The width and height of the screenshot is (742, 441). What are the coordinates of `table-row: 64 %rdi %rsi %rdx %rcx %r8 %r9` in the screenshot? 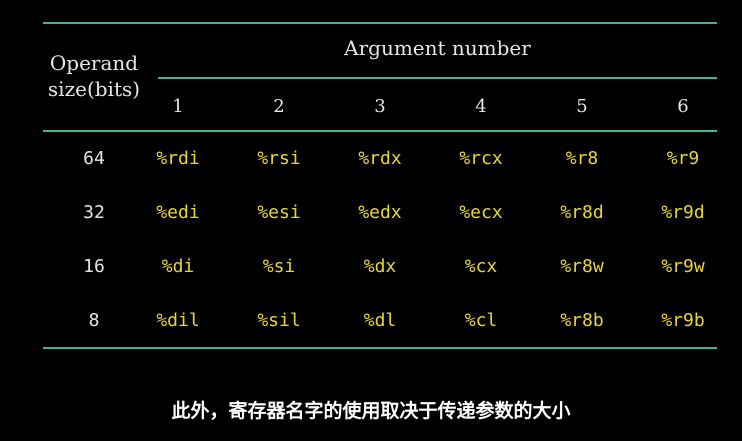 It's located at (380, 163).